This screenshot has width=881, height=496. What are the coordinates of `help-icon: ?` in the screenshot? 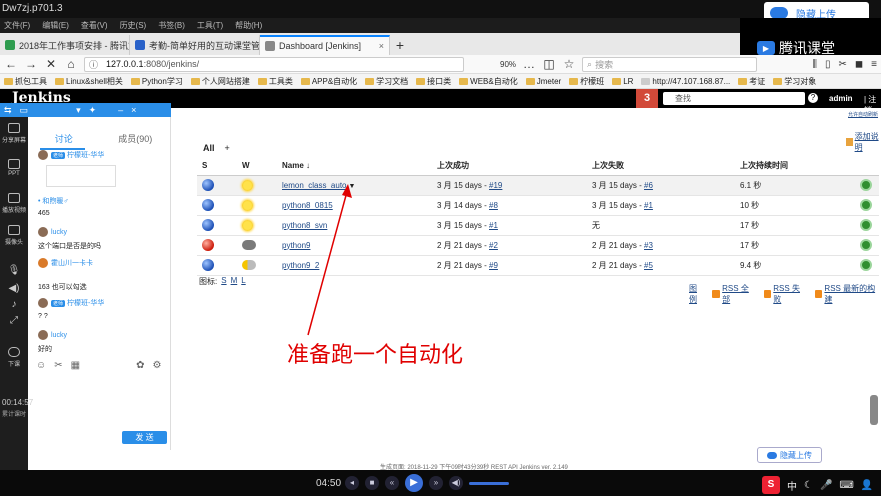 It's located at (813, 98).